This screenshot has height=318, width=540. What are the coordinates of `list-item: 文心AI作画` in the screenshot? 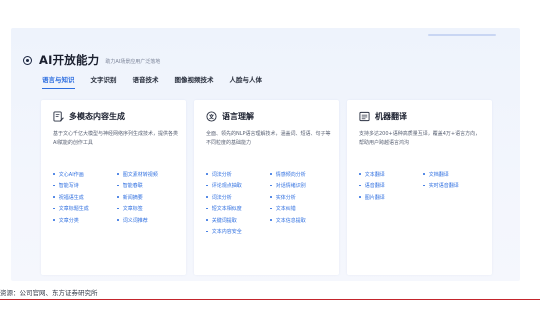 It's located at (85, 174).